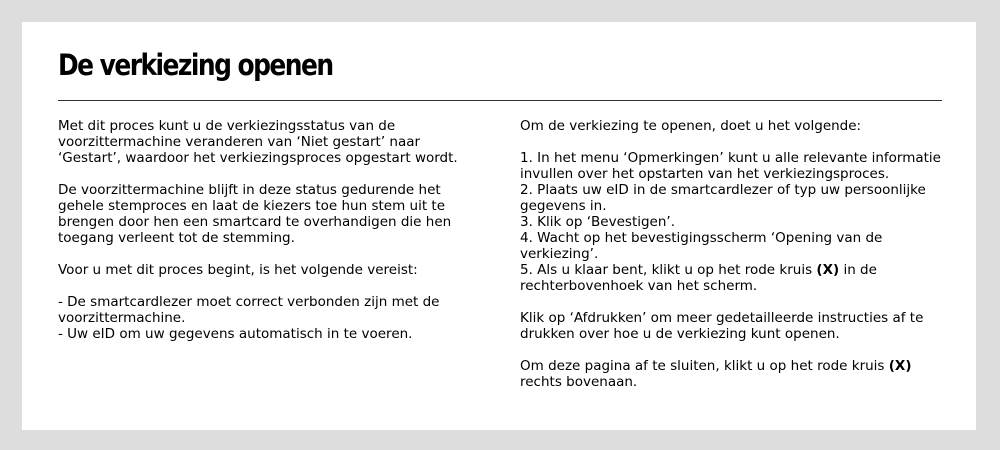 The image size is (1000, 450). What do you see at coordinates (597, 222) in the screenshot?
I see `step-item: 3. Klik op ‘Bevestigen’.` at bounding box center [597, 222].